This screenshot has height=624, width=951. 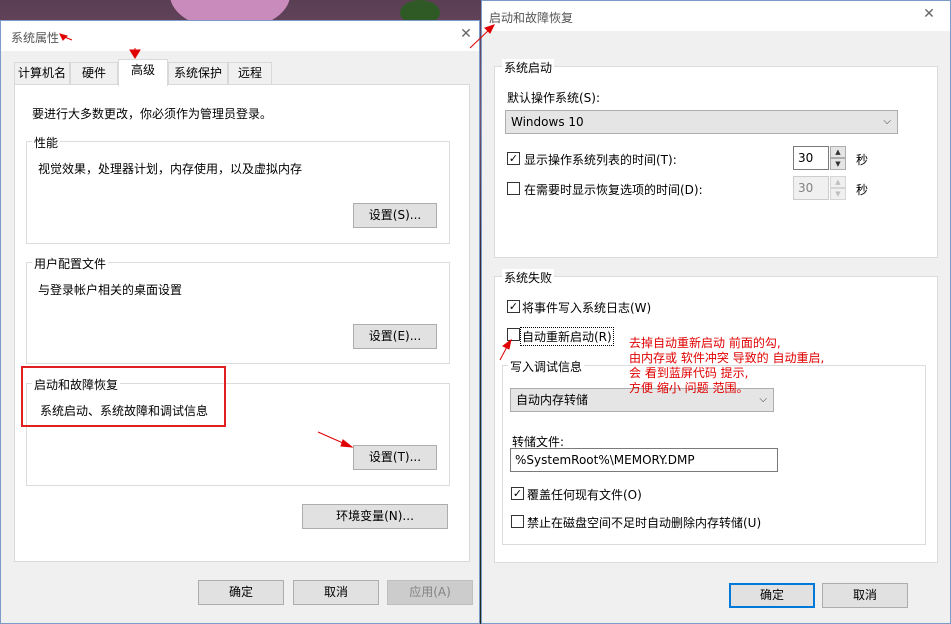 What do you see at coordinates (35, 38) in the screenshot?
I see `window-title: 系统属性` at bounding box center [35, 38].